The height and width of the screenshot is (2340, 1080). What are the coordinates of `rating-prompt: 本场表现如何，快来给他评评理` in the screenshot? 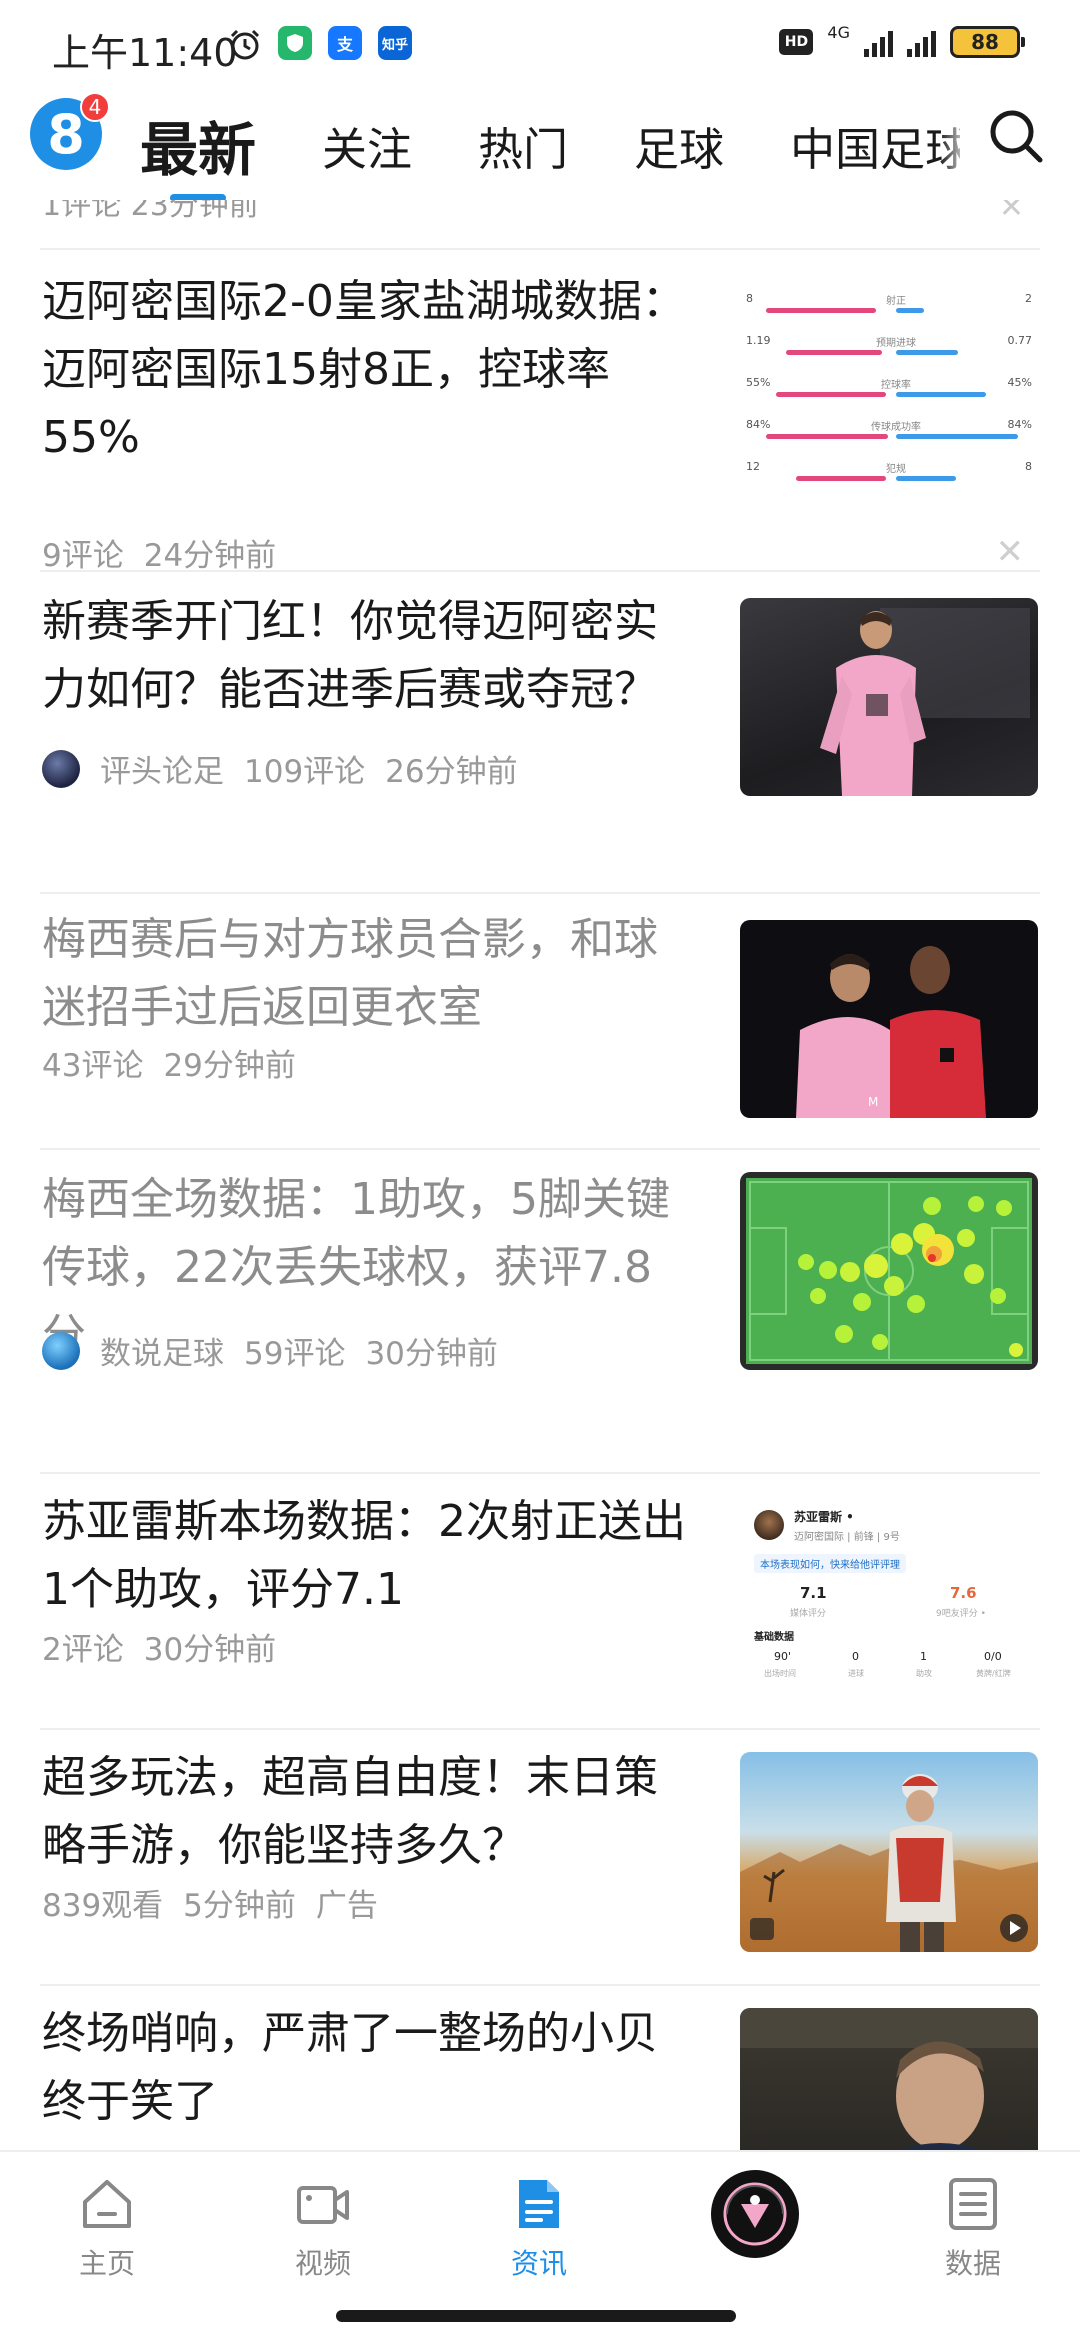 It's located at (830, 1563).